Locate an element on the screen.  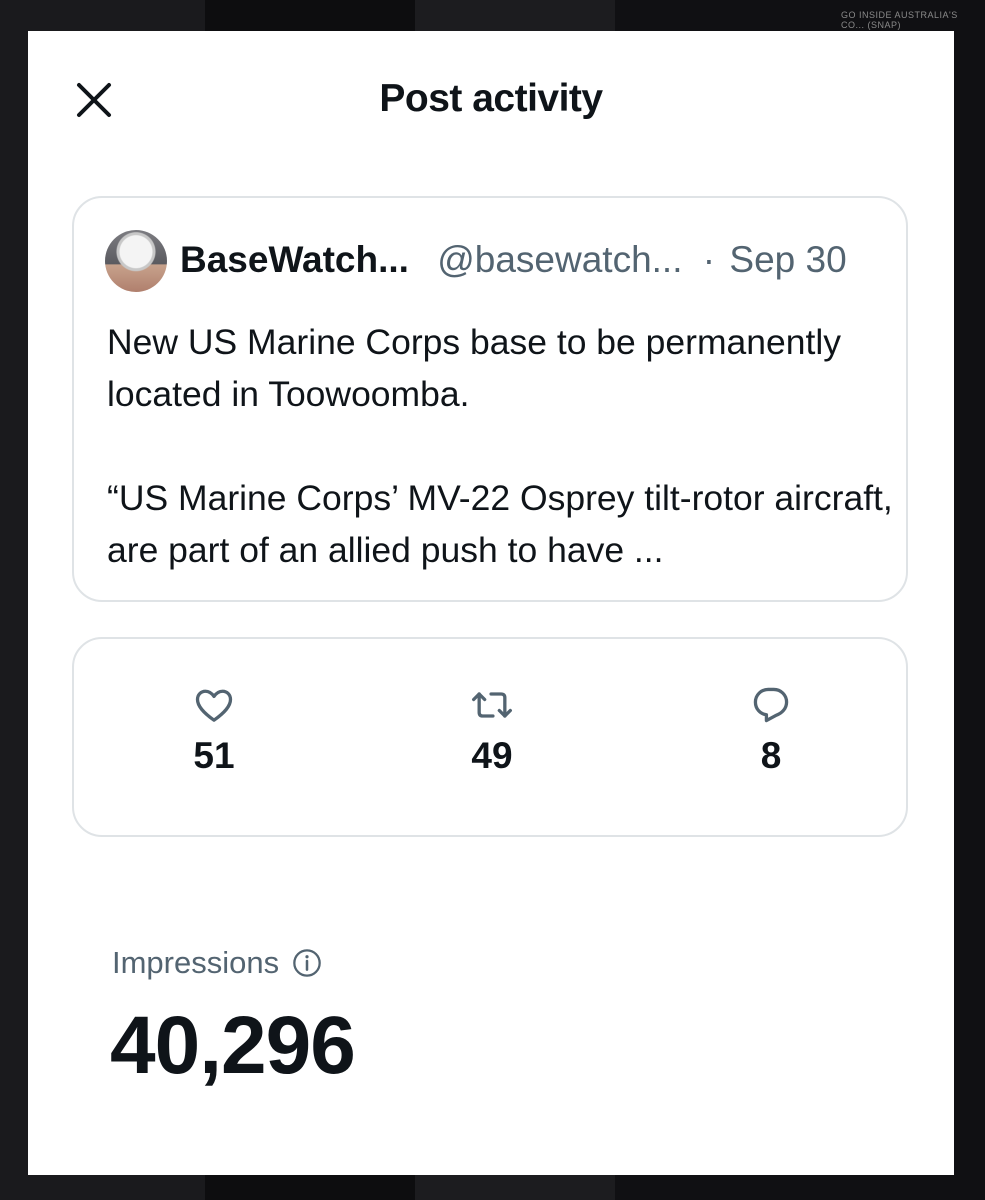
repost-icon is located at coordinates (492, 705).